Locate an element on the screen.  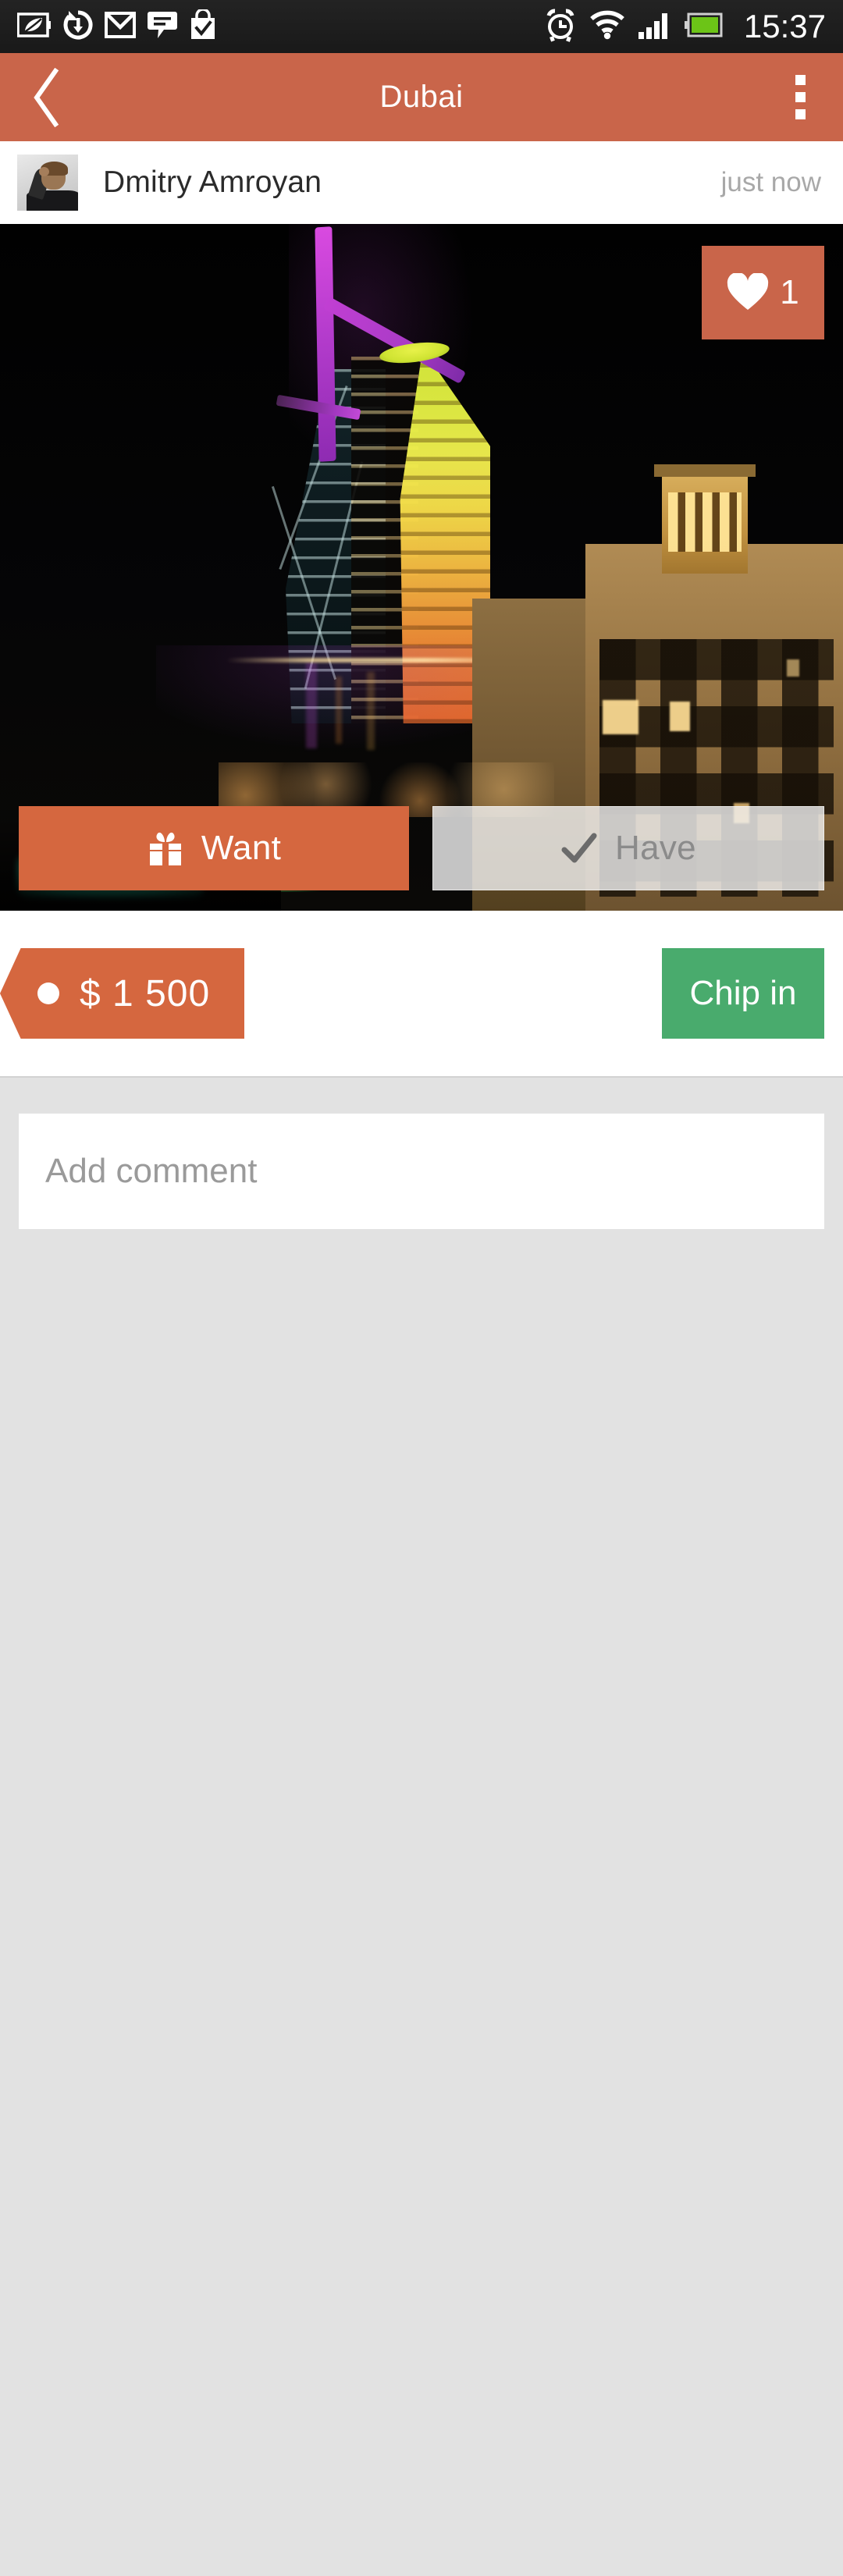
like-badge: 1 is located at coordinates (763, 293).